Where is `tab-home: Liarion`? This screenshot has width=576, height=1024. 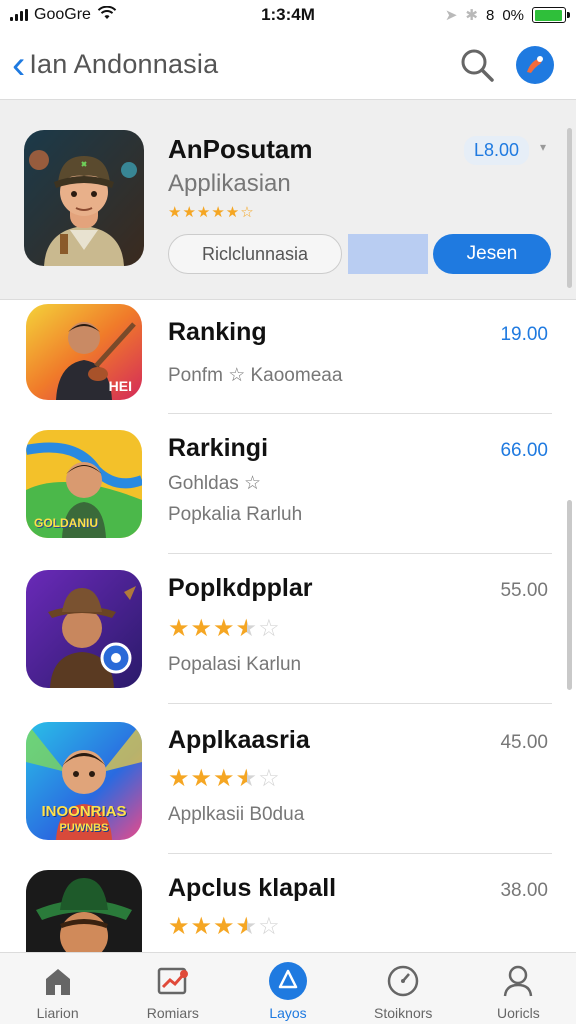 tab-home: Liarion is located at coordinates (57, 988).